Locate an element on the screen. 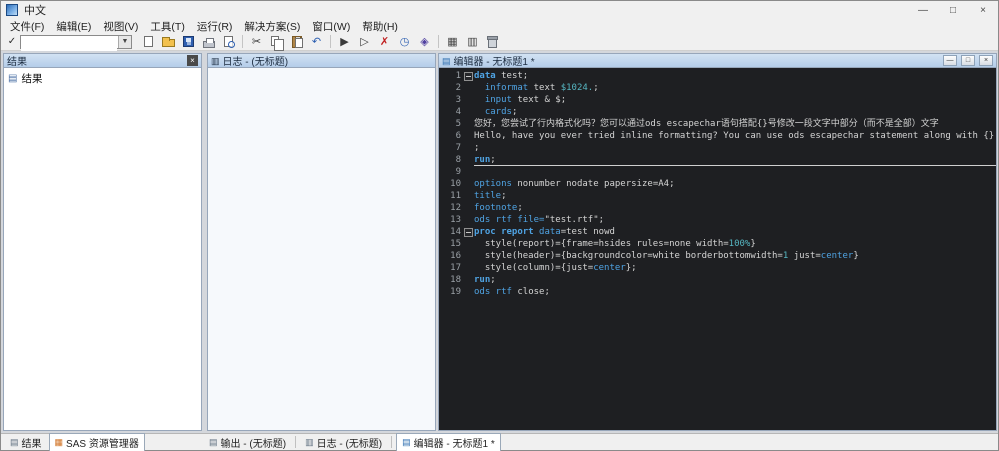 The height and width of the screenshot is (451, 999). code-text: run; is located at coordinates (485, 280).